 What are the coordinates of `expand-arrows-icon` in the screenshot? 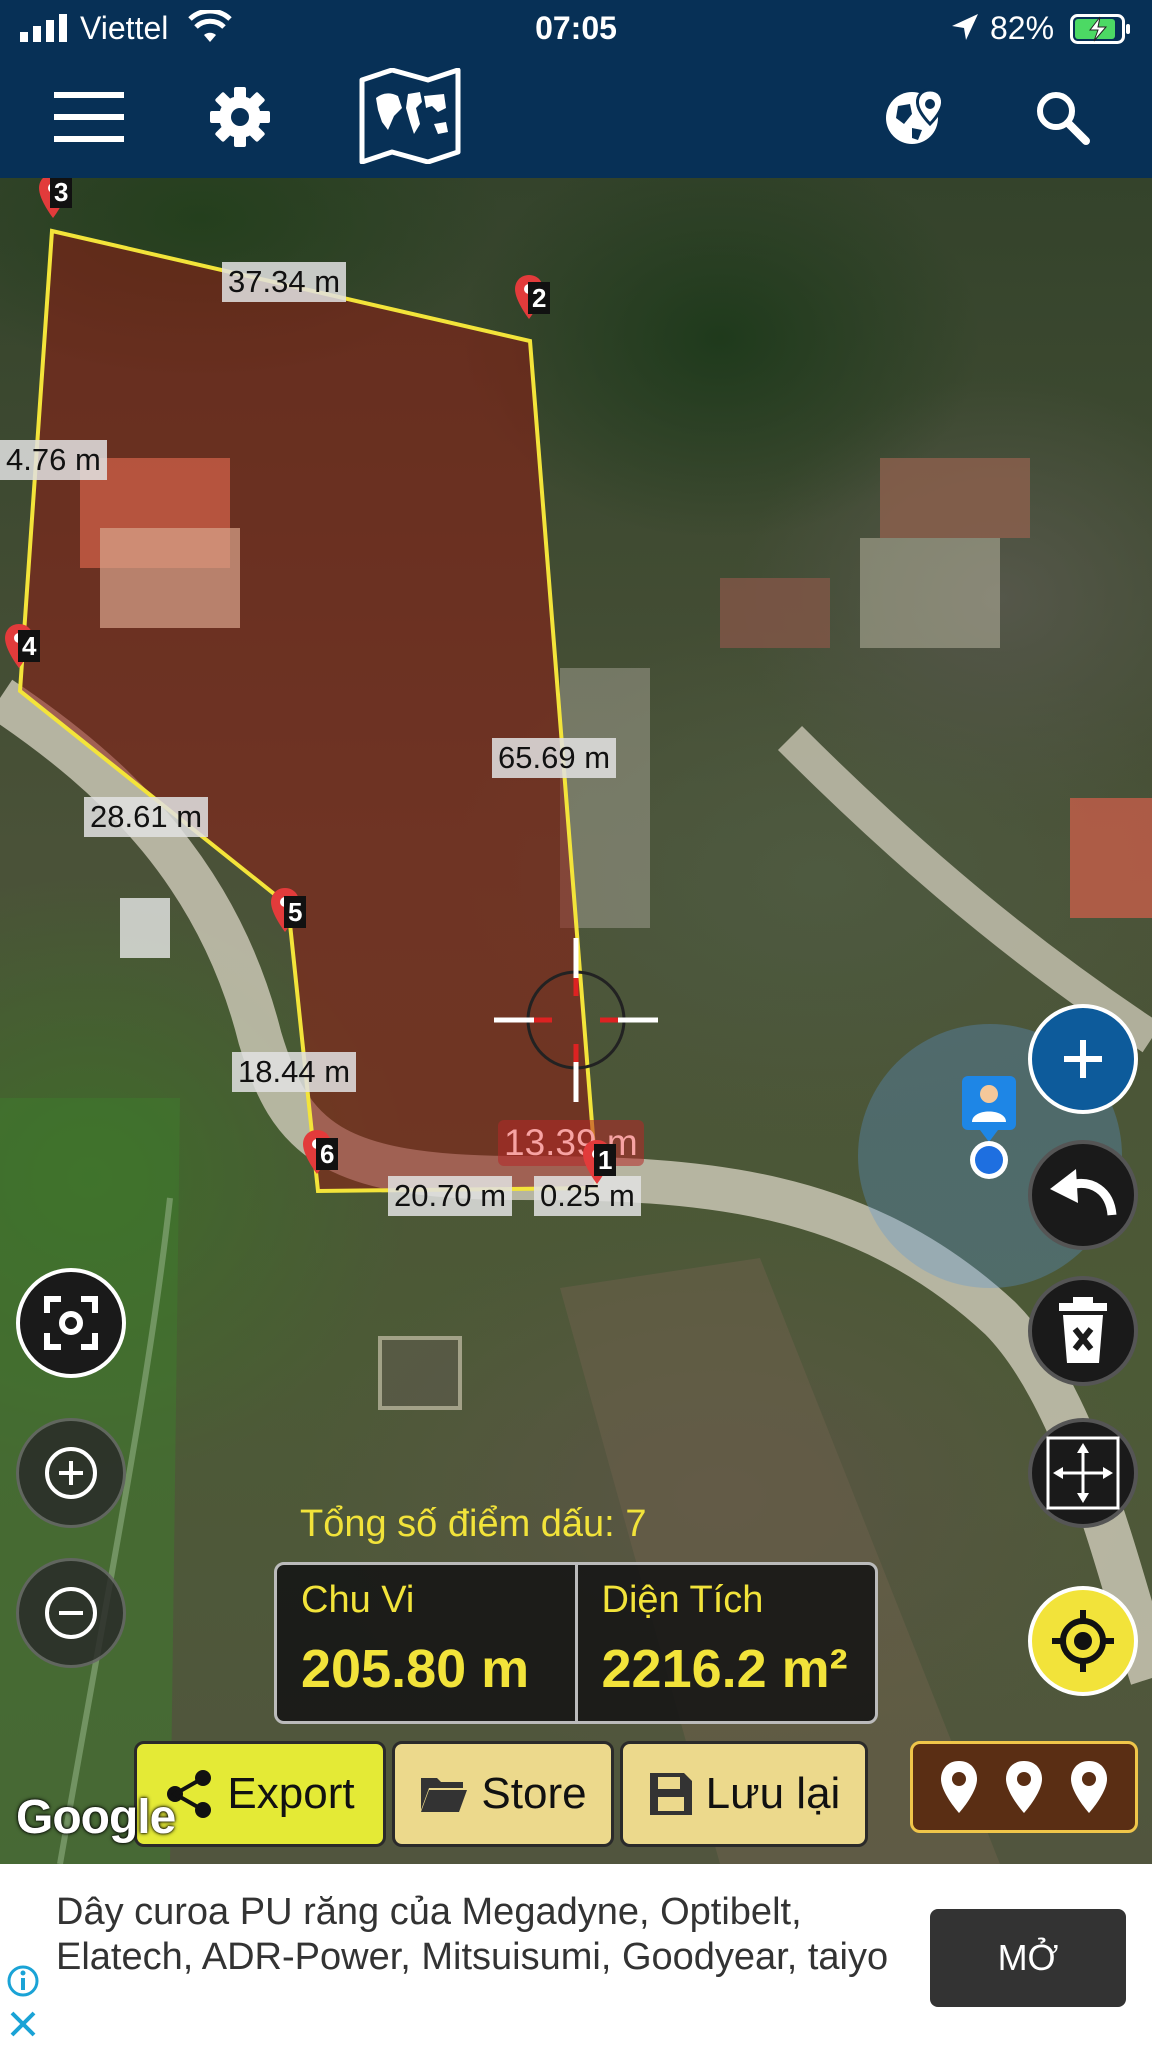 It's located at (1083, 1473).